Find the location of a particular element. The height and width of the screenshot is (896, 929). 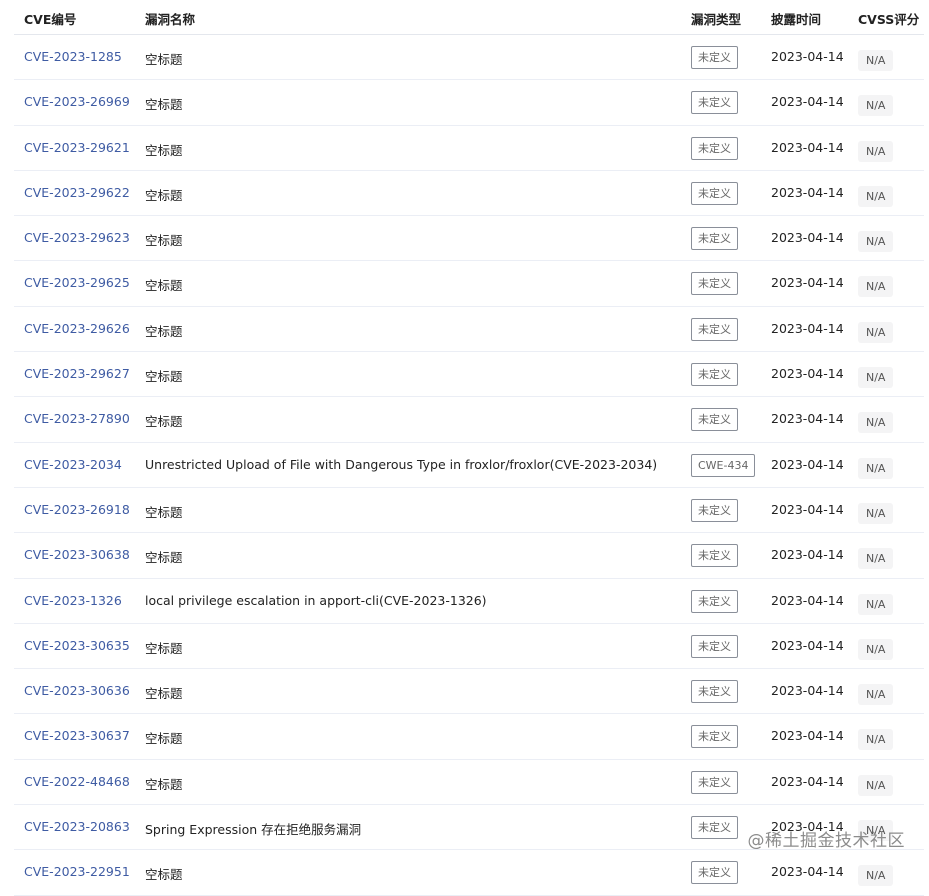

cve-id-link: CVE-2023-29627 is located at coordinates (77, 373).